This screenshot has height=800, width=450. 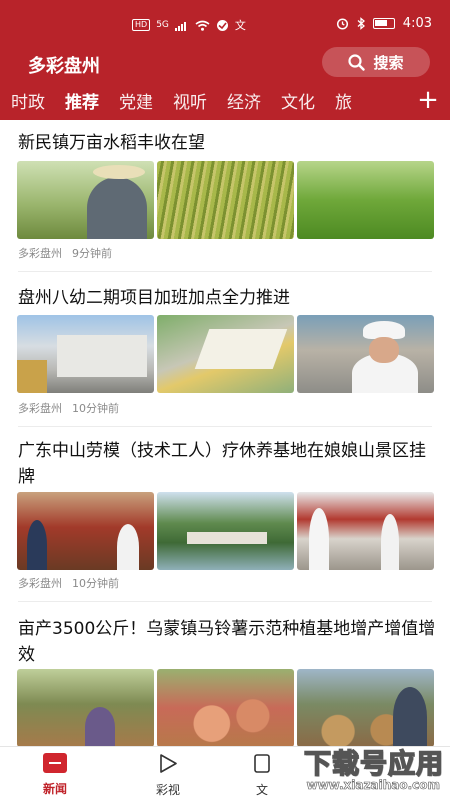 What do you see at coordinates (168, 763) in the screenshot?
I see `play-icon` at bounding box center [168, 763].